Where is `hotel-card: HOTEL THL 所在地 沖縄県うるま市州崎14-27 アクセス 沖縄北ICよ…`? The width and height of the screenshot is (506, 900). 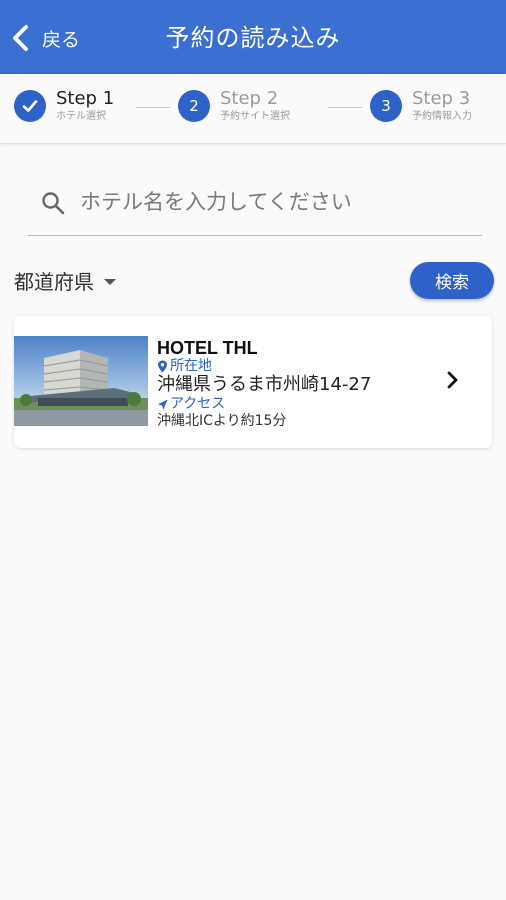 hotel-card: HOTEL THL 所在地 沖縄県うるま市州崎14-27 アクセス 沖縄北ICよ… is located at coordinates (253, 382).